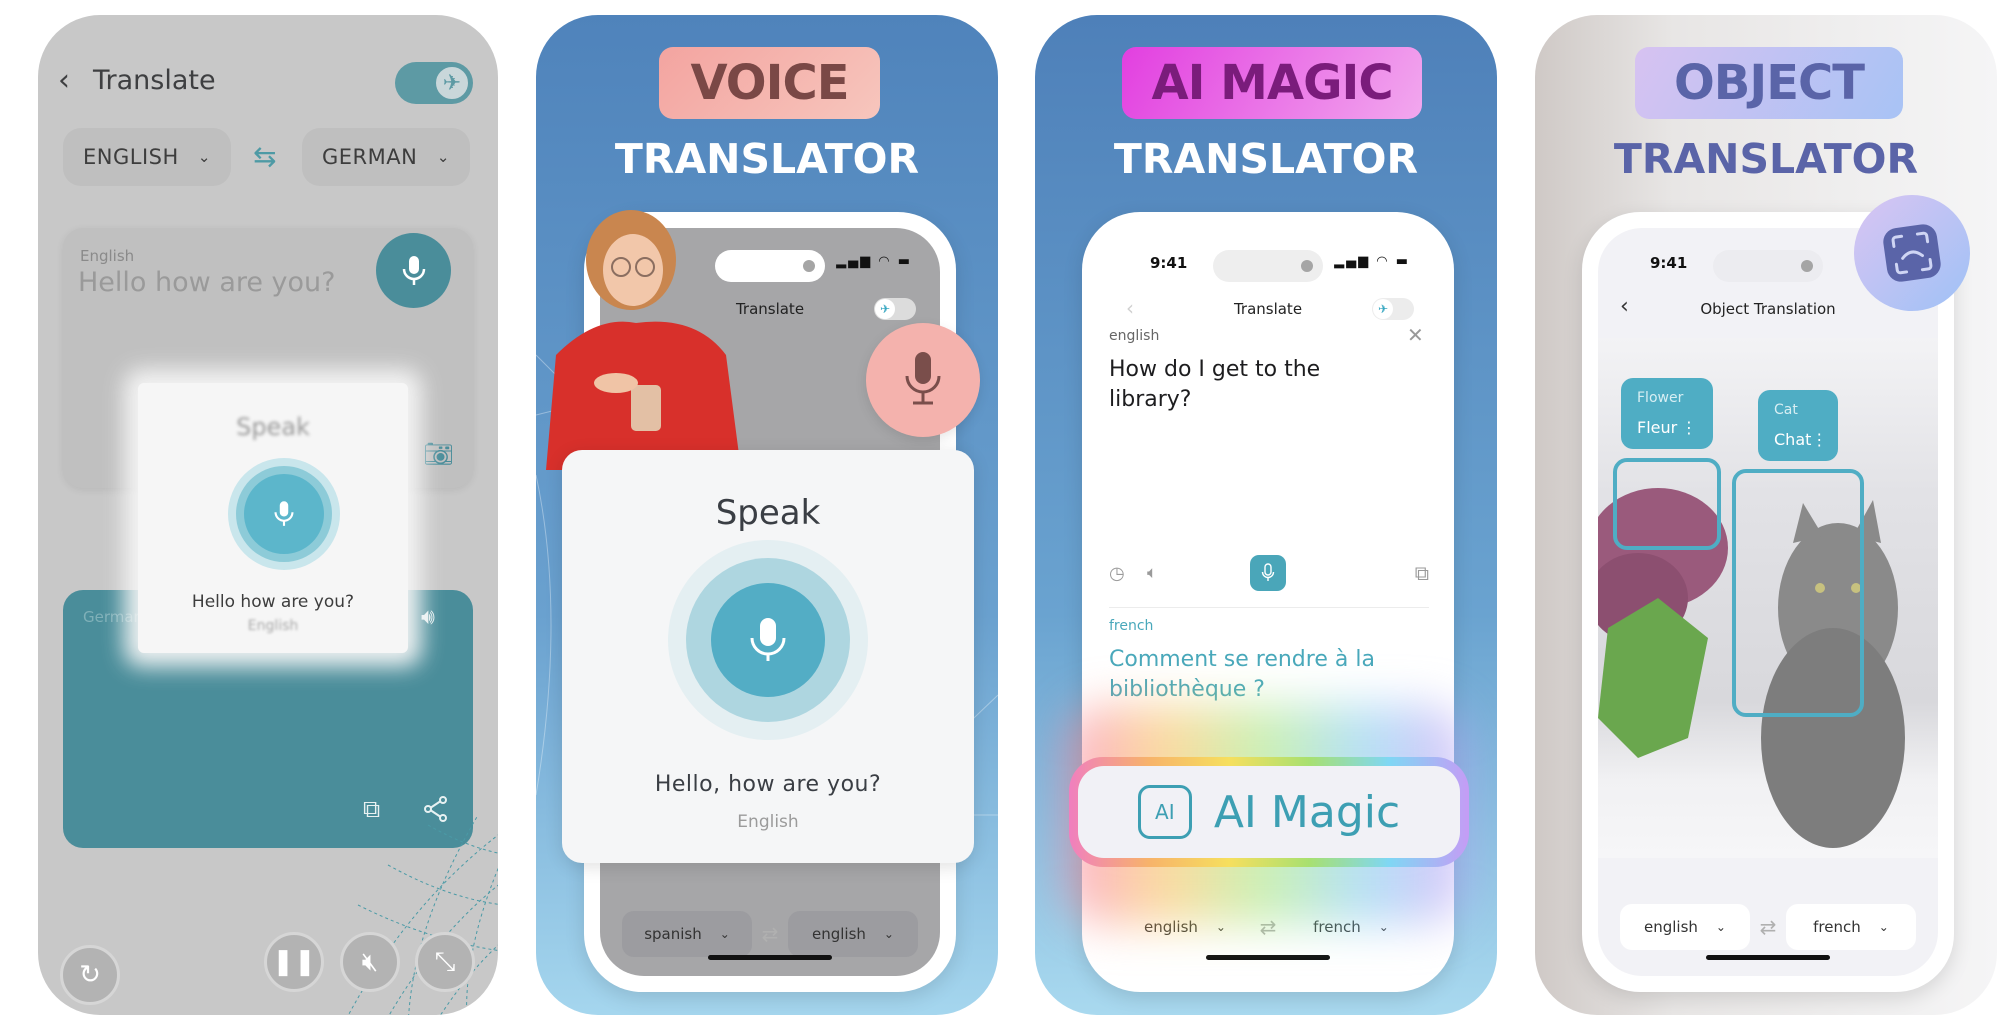 The height and width of the screenshot is (1034, 2016). I want to click on output-language-label: German, so click(113, 617).